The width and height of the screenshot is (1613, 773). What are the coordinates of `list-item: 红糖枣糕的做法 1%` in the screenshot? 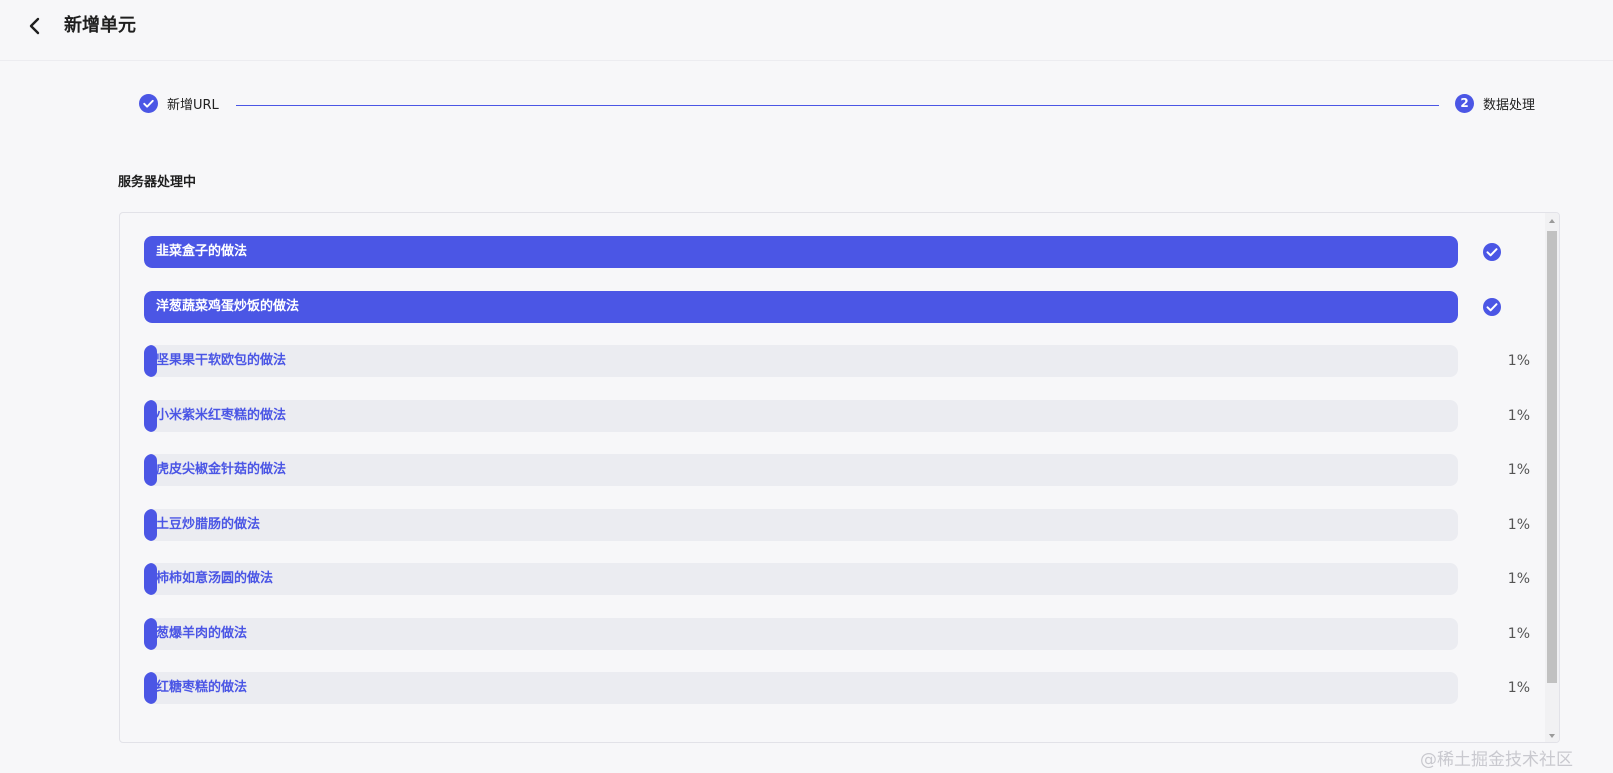 It's located at (830, 689).